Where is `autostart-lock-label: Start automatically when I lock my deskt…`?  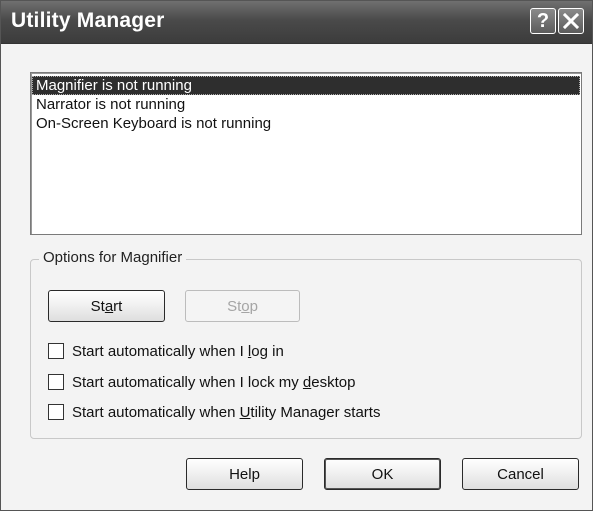 autostart-lock-label: Start automatically when I lock my deskt… is located at coordinates (213, 382).